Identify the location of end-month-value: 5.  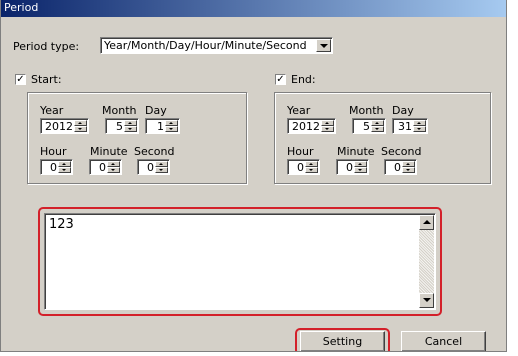
(366, 126).